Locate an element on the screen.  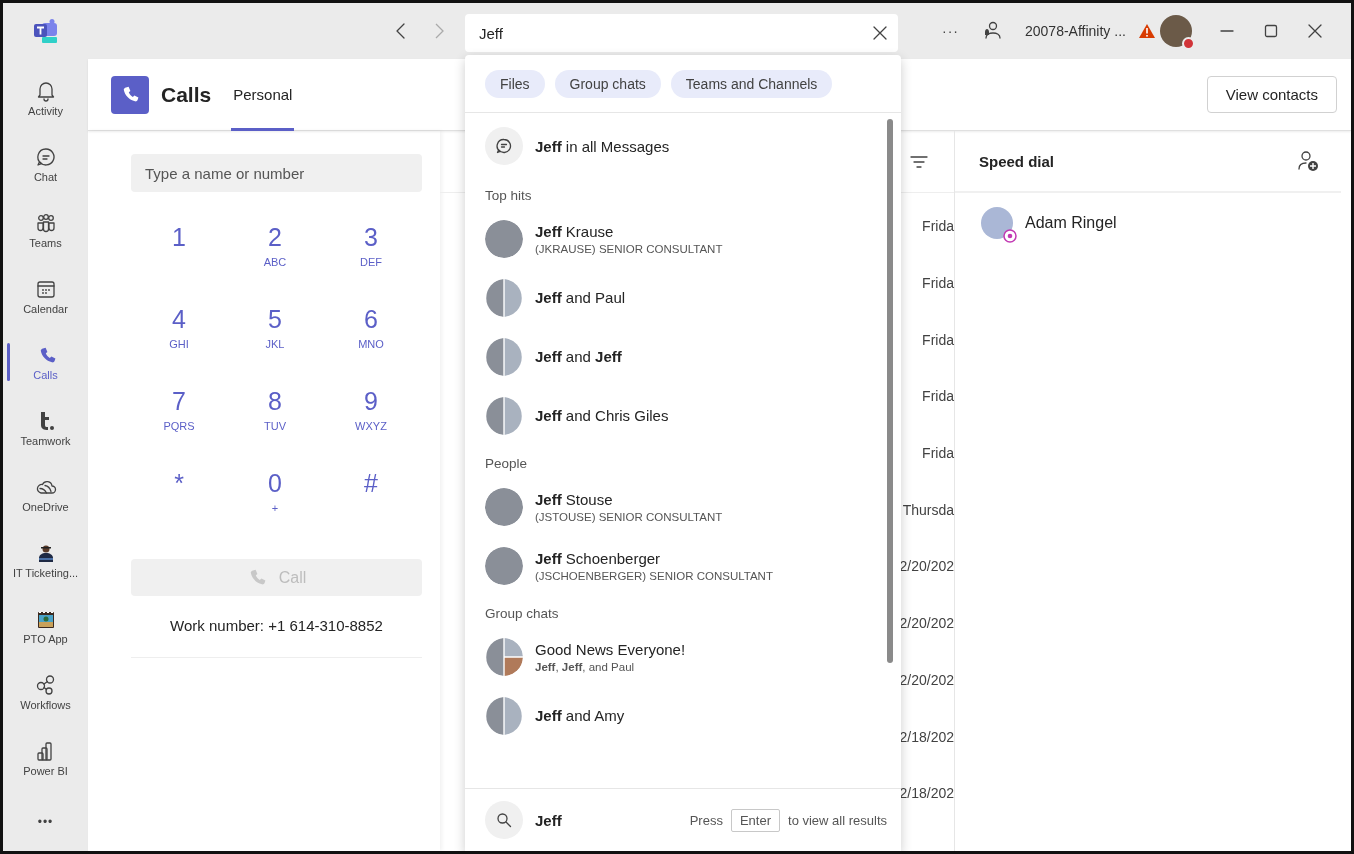
enter-key: Enter is located at coordinates (755, 820).